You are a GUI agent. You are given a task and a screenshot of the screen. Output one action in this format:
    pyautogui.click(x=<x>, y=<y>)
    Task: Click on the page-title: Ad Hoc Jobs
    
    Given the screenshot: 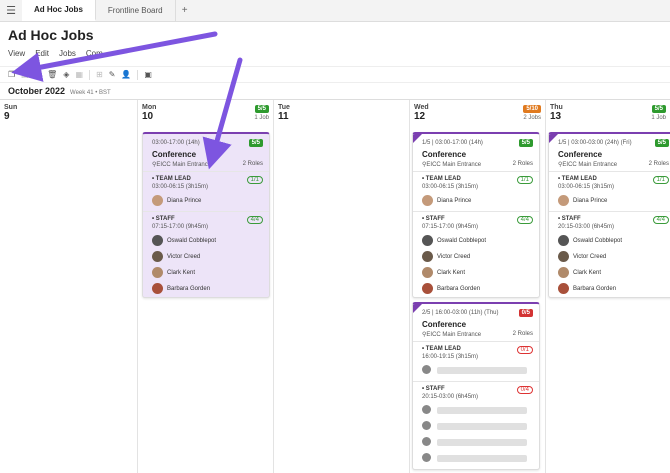 What is the action you would take?
    pyautogui.click(x=51, y=35)
    